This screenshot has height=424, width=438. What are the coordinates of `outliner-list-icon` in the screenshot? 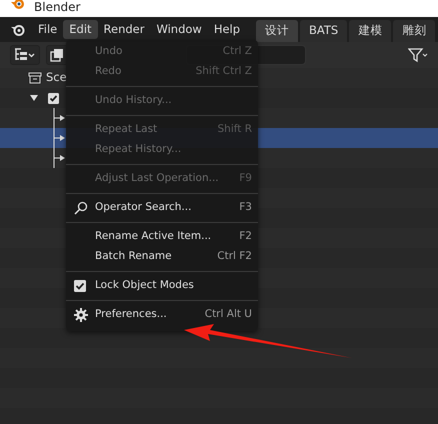 It's located at (25, 55).